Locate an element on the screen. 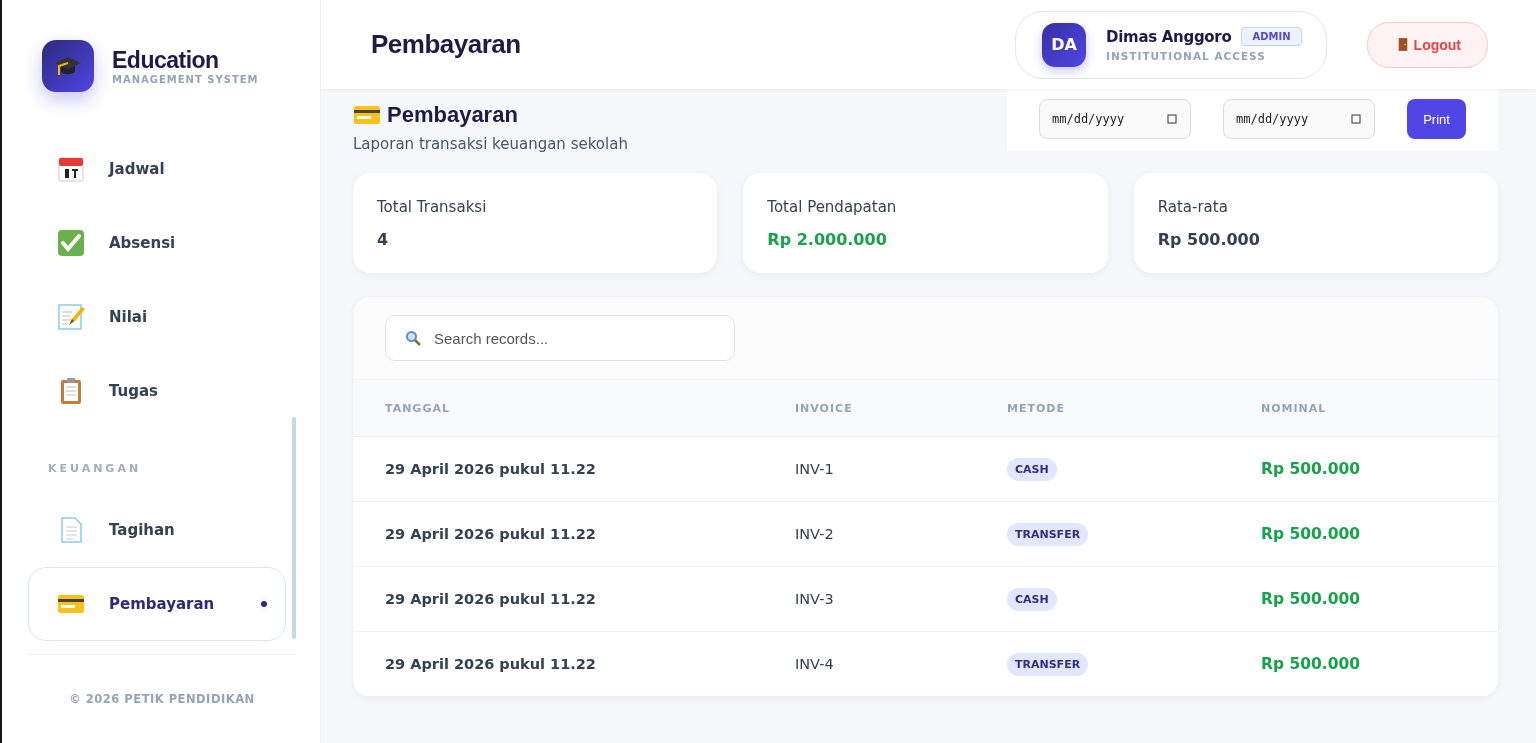 This screenshot has height=743, width=1536. role-badge: ADMIN is located at coordinates (1271, 36).